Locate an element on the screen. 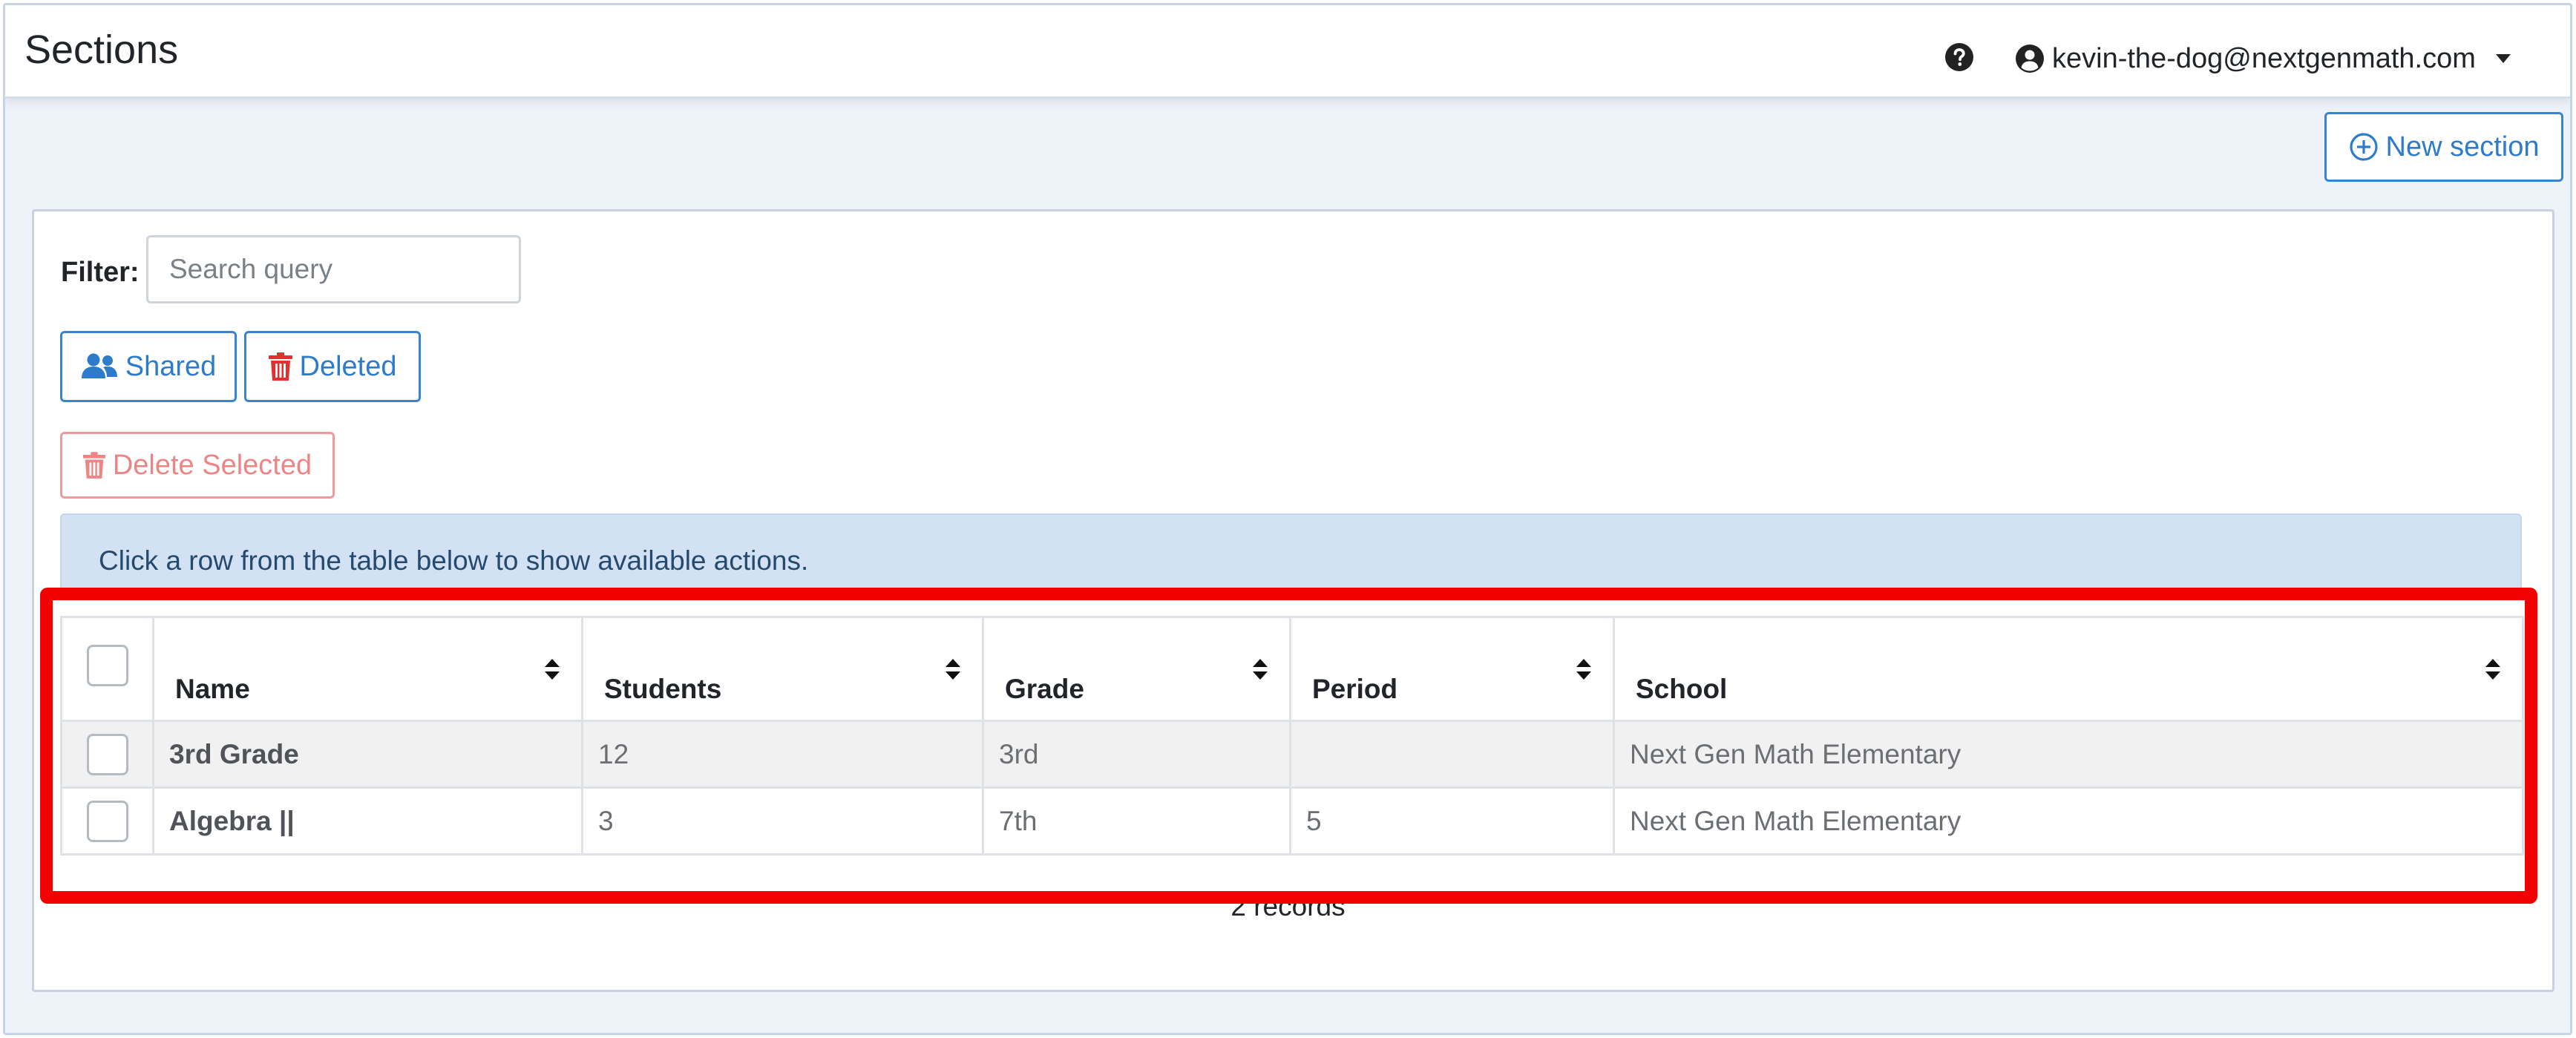  column-label: Students is located at coordinates (663, 688).